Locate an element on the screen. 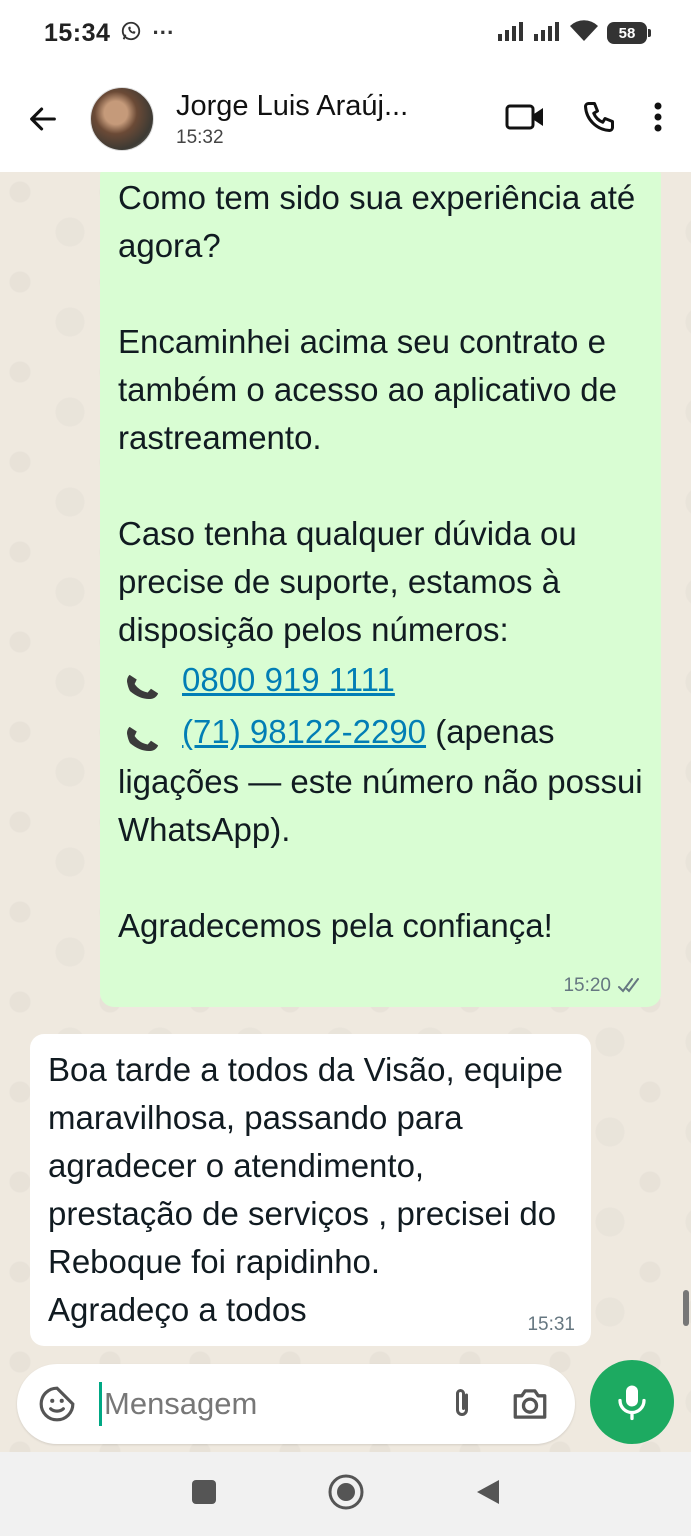 The width and height of the screenshot is (691, 1536). message-composer is located at coordinates (296, 1404).